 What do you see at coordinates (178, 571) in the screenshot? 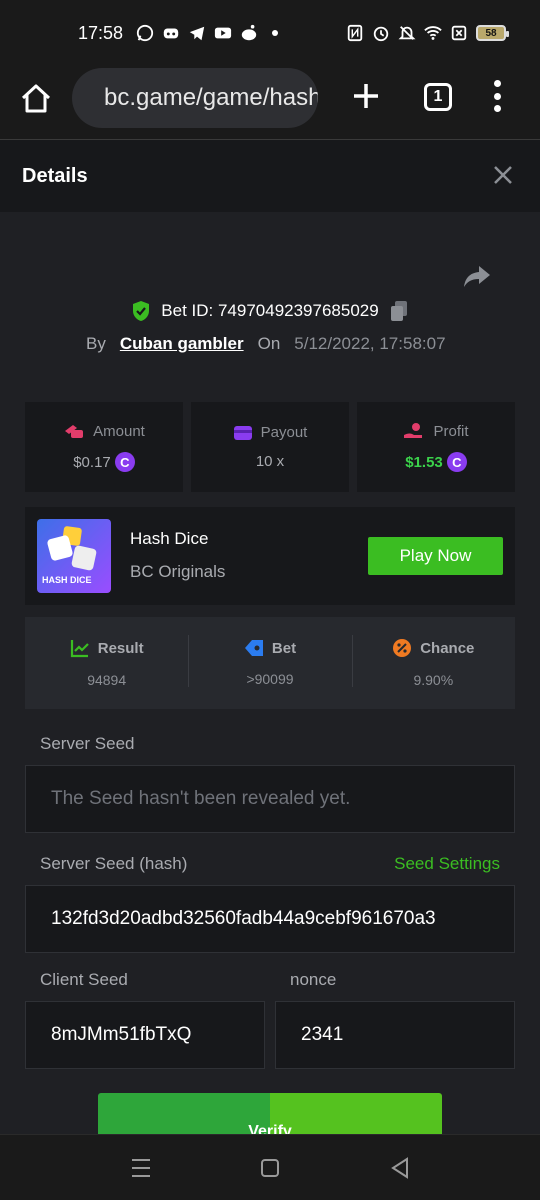
I see `game-provider: BC Originals` at bounding box center [178, 571].